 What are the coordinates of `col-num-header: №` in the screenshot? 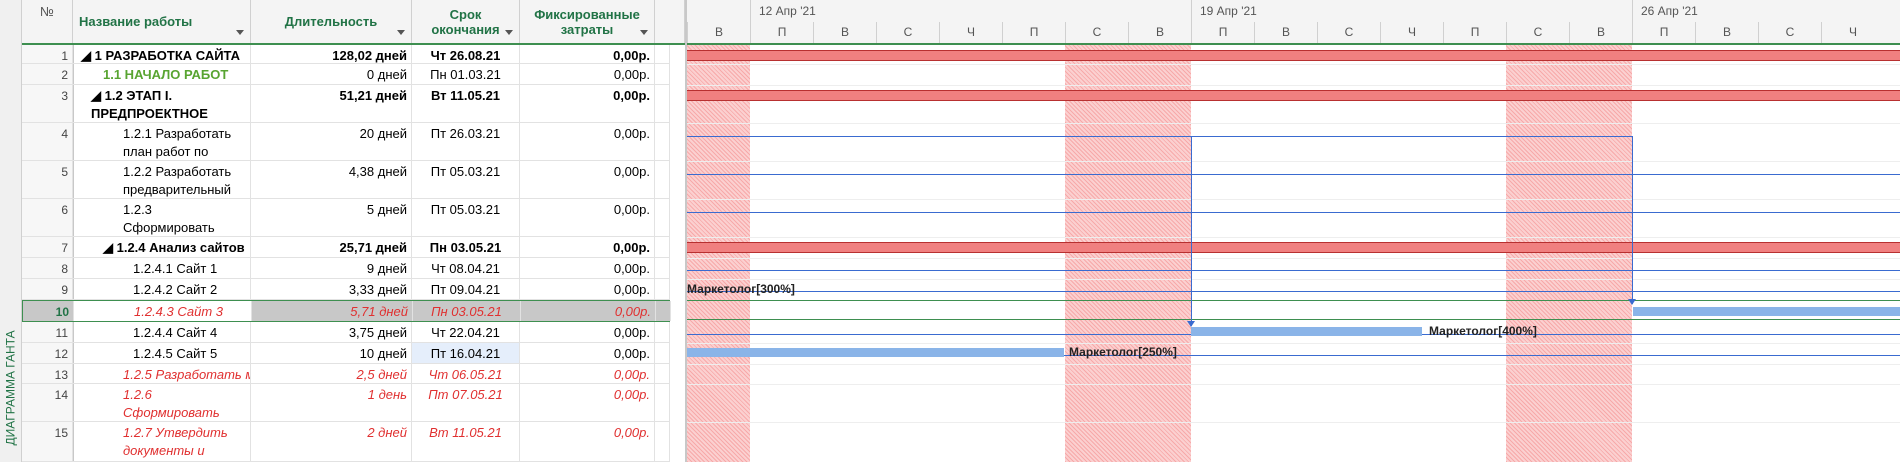 It's located at (47, 21).